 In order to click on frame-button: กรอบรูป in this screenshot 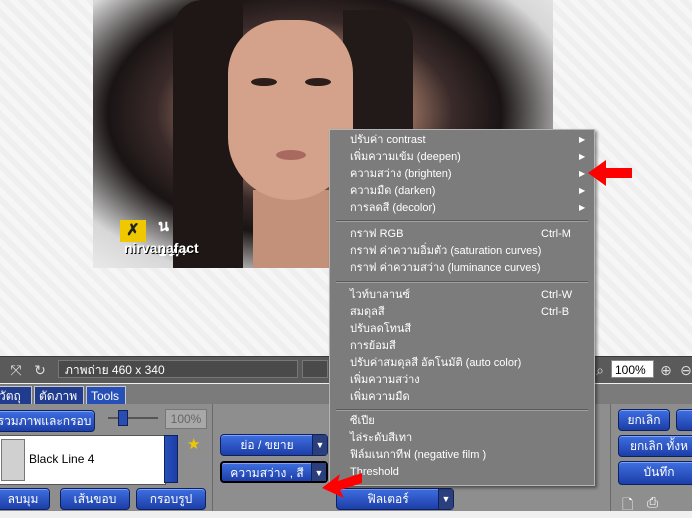, I will do `click(171, 499)`.